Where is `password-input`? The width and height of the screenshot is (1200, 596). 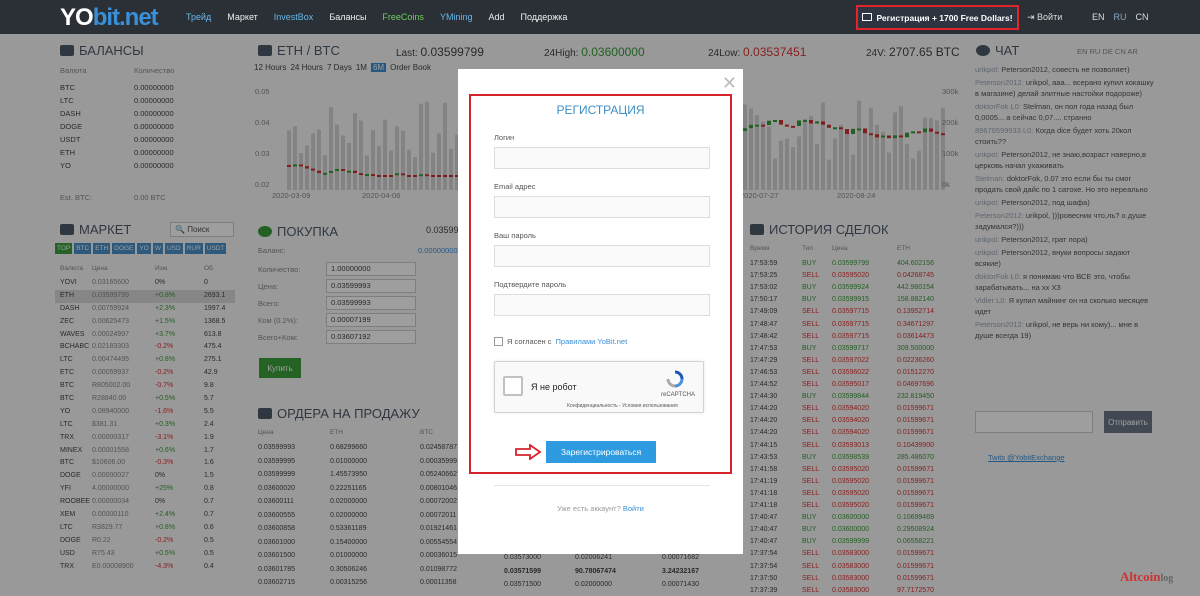 password-input is located at coordinates (602, 256).